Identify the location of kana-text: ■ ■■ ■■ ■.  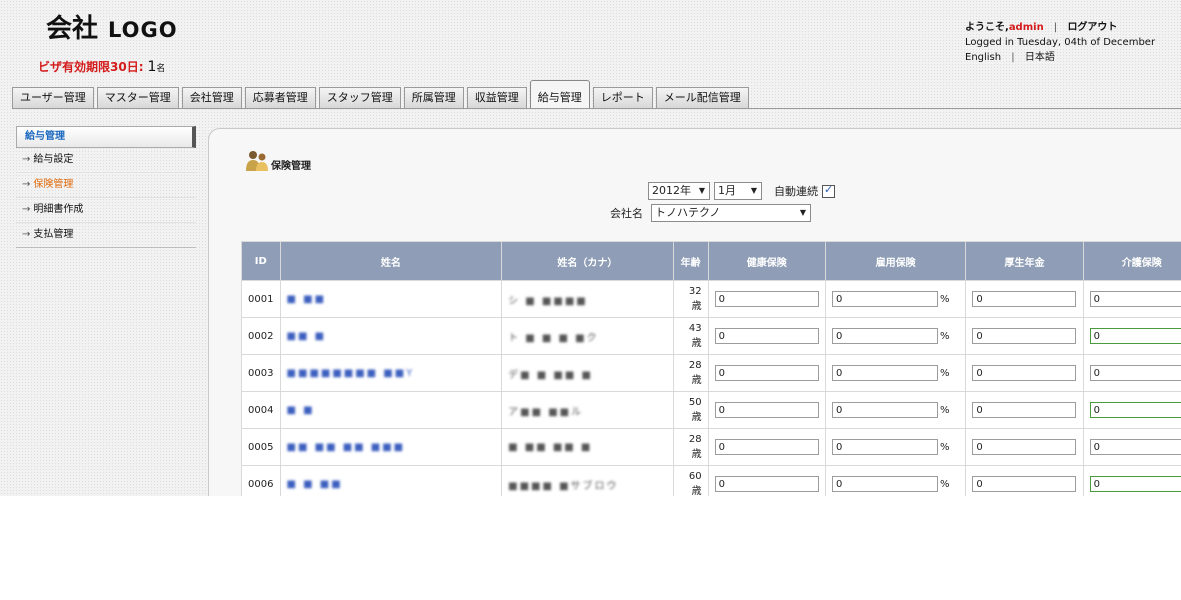
(550, 447).